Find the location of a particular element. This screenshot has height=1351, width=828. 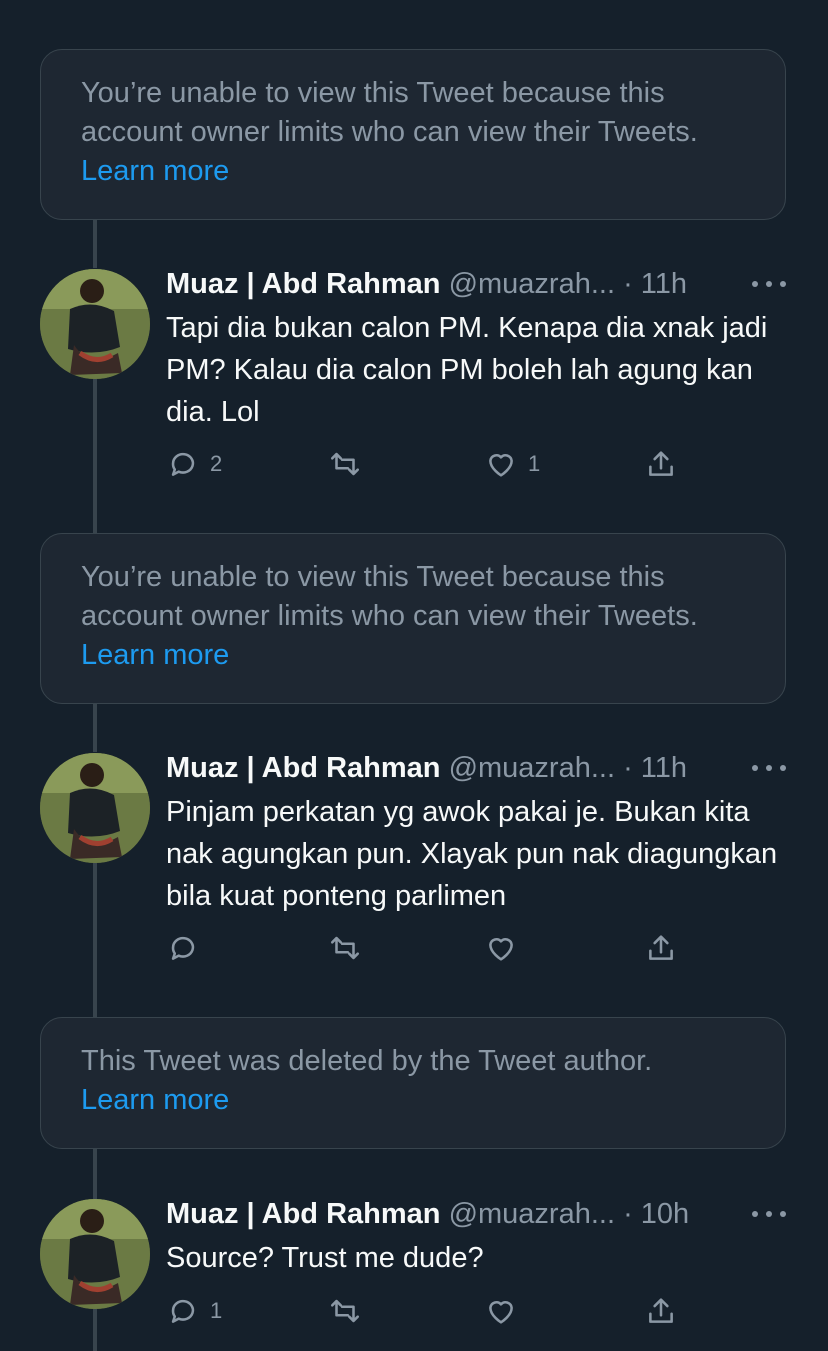

tweet-header: Muaz | Abd Rahman @muazrah... · 10h is located at coordinates (427, 1214).